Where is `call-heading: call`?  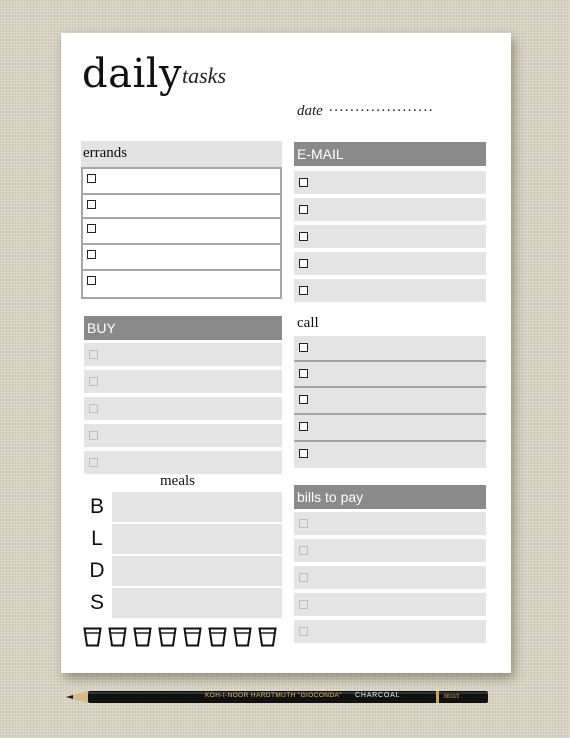 call-heading: call is located at coordinates (308, 323).